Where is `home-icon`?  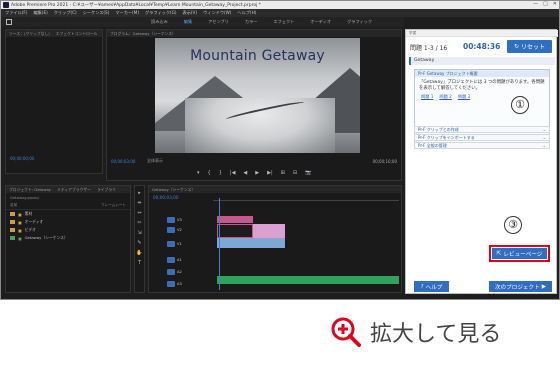 home-icon is located at coordinates (9, 22).